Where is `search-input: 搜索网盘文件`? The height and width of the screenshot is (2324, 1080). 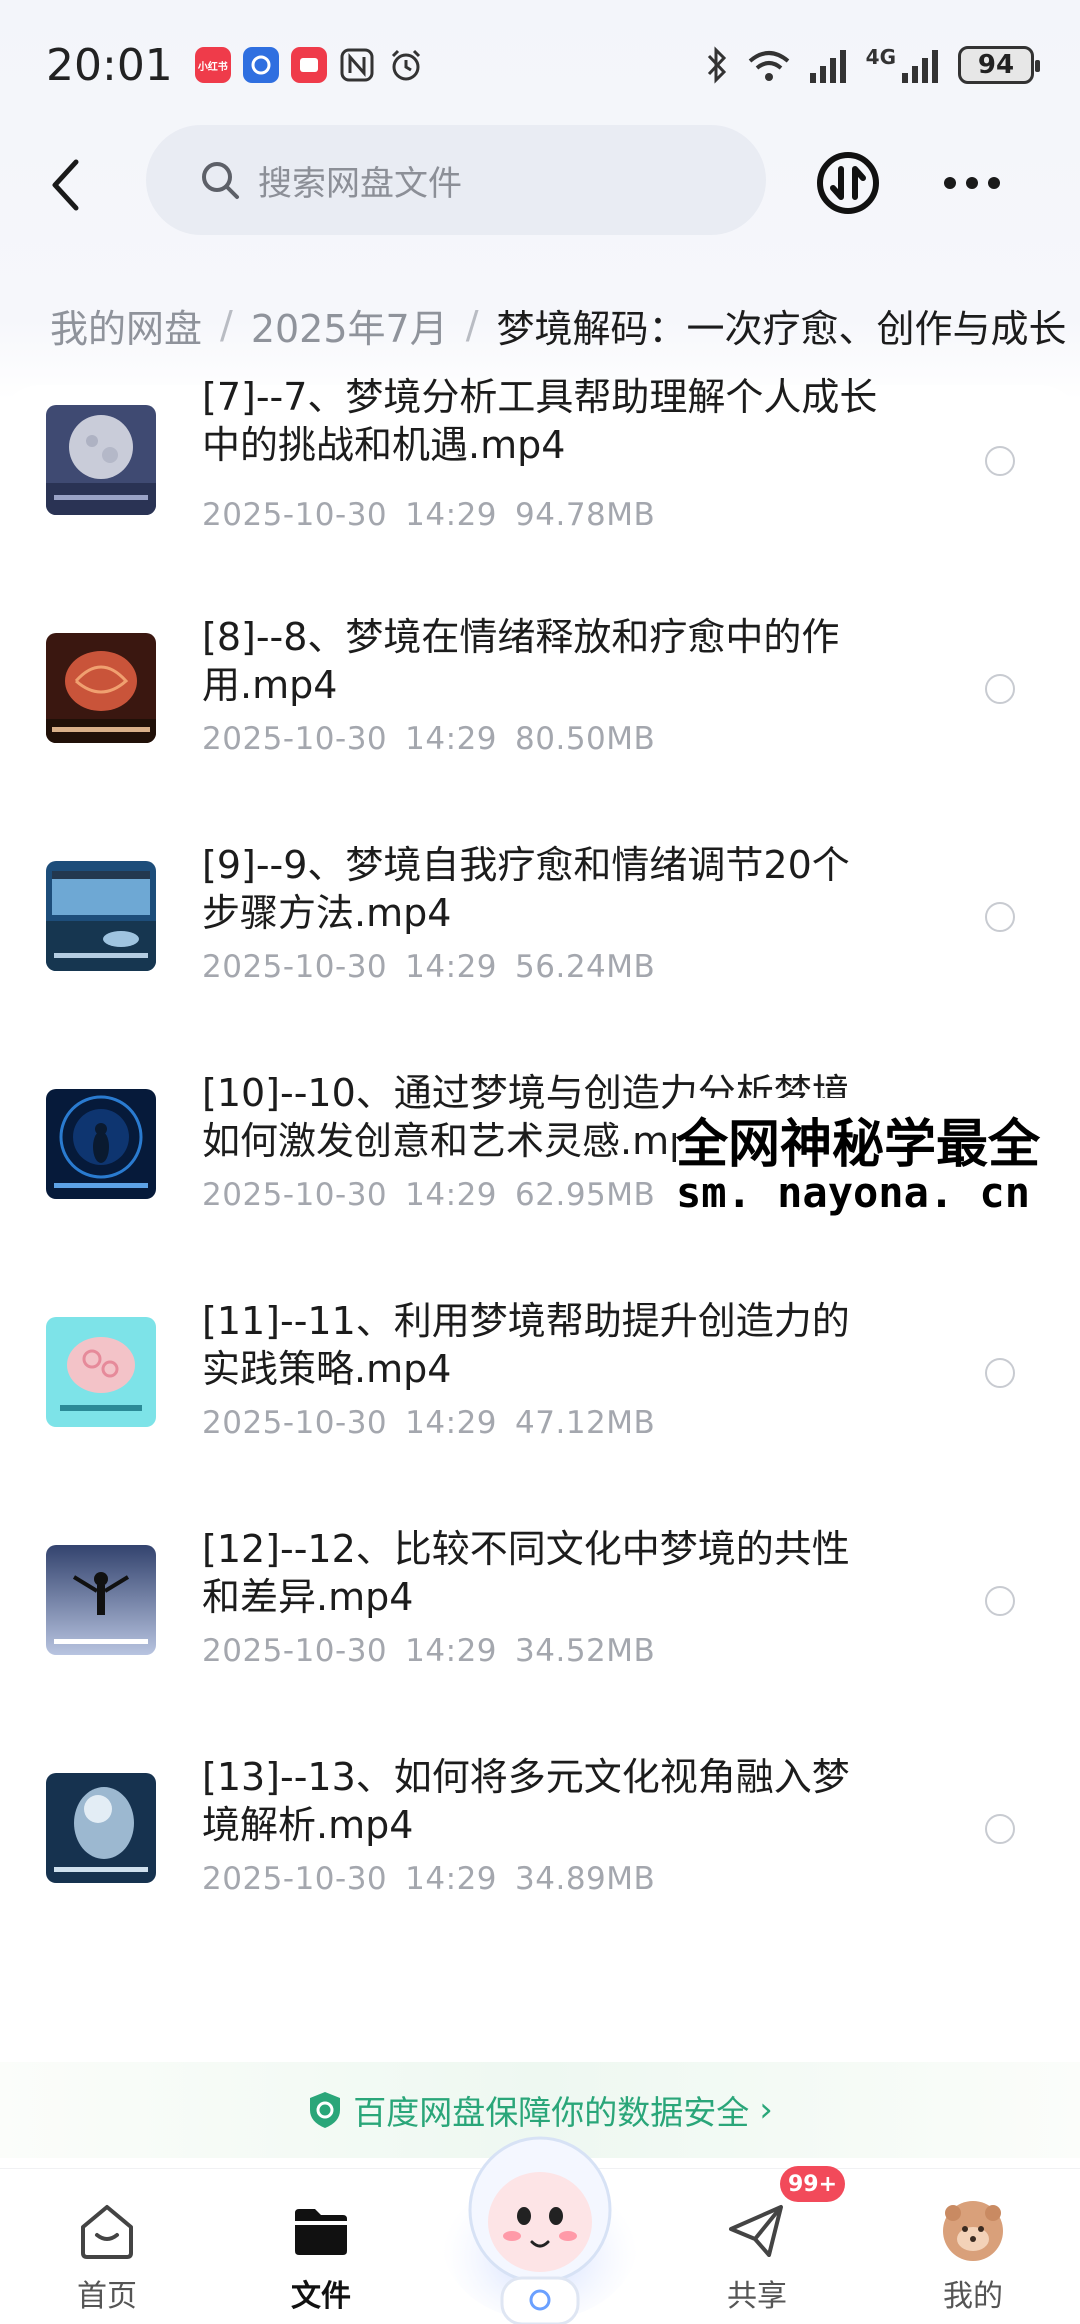 search-input: 搜索网盘文件 is located at coordinates (456, 180).